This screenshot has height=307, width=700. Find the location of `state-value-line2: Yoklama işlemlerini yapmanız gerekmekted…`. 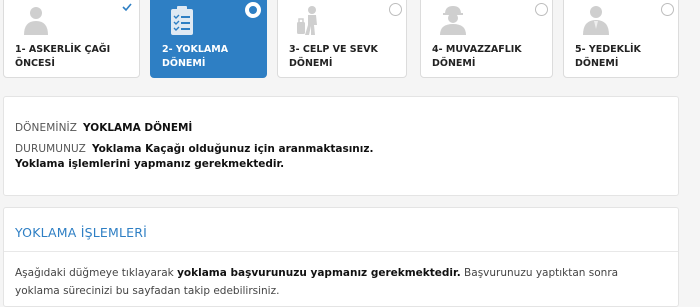

state-value-line2: Yoklama işlemlerini yapmanız gerekmekted… is located at coordinates (150, 164).